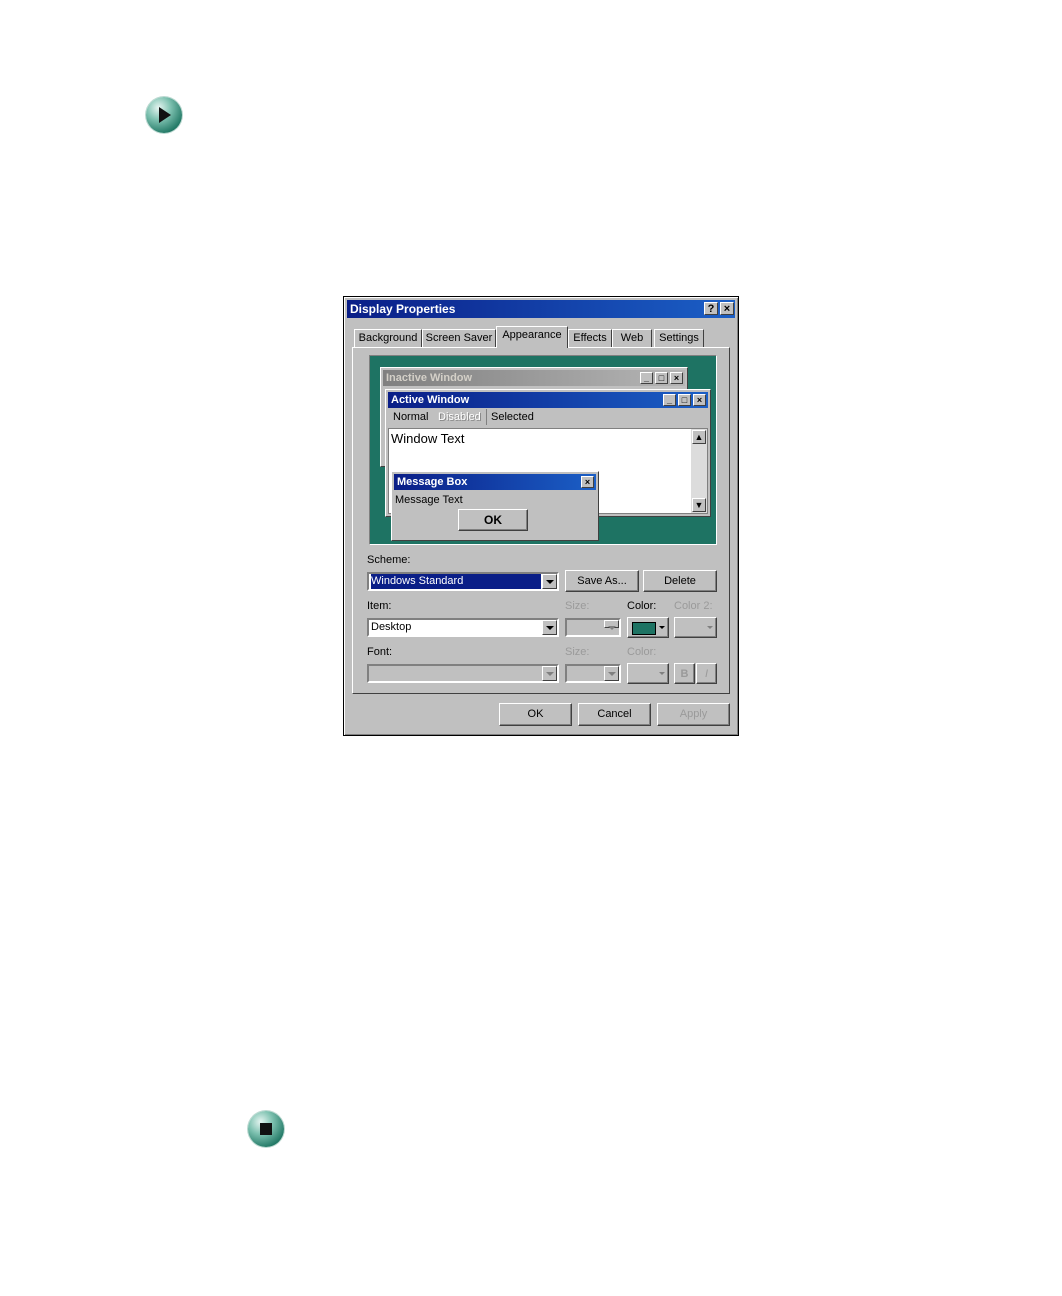 The height and width of the screenshot is (1296, 1062). I want to click on active-window-titlebar: Active Window _ □ ×, so click(548, 400).